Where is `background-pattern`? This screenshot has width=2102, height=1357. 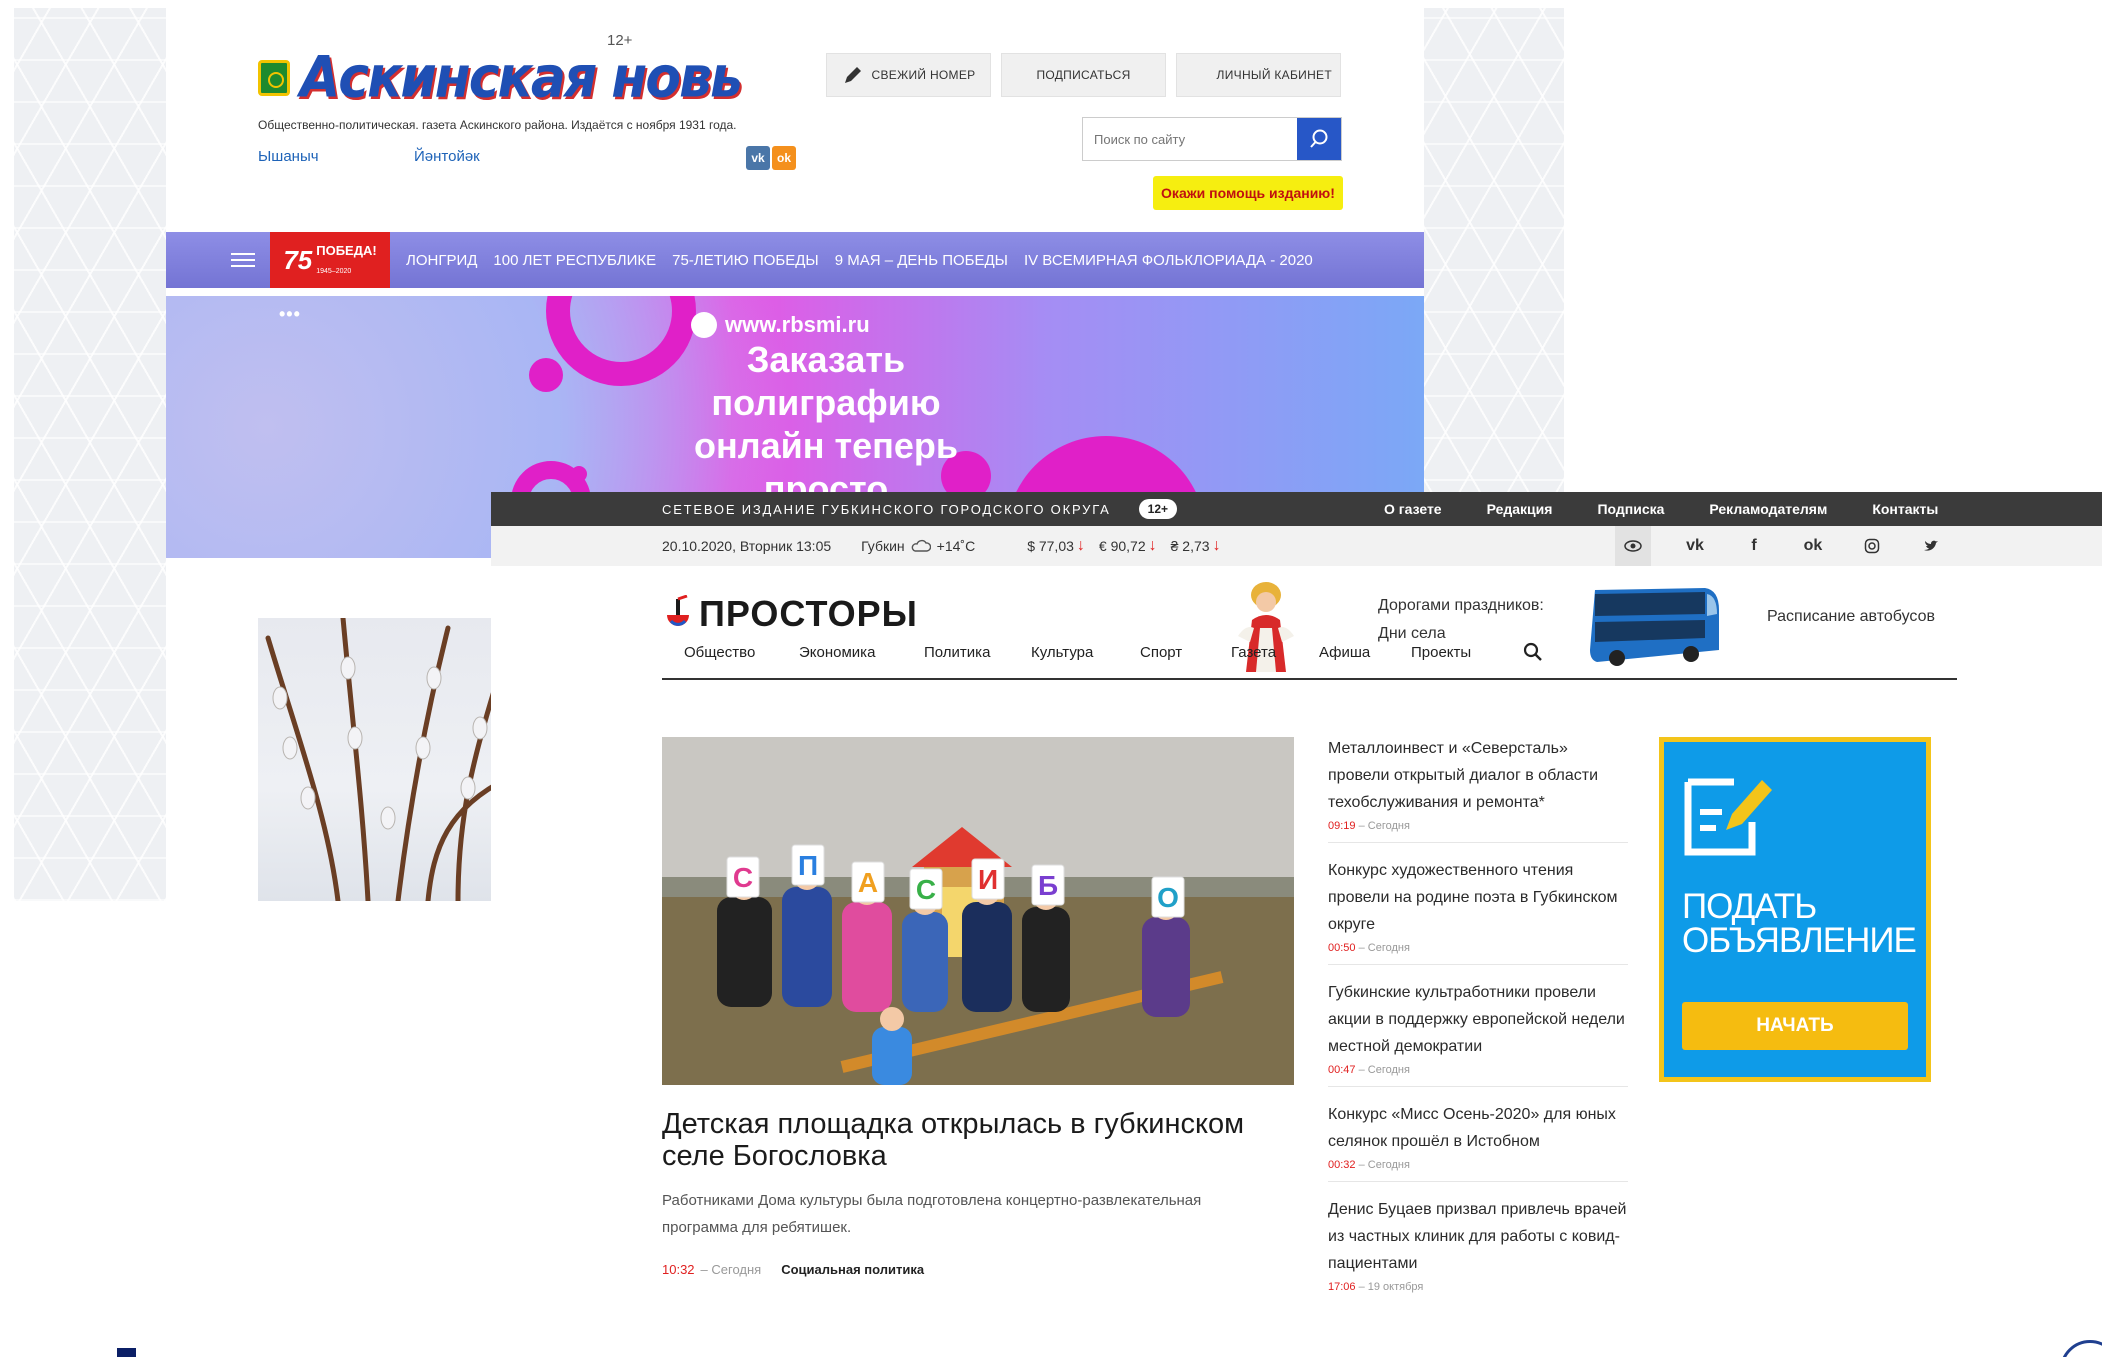 background-pattern is located at coordinates (90, 454).